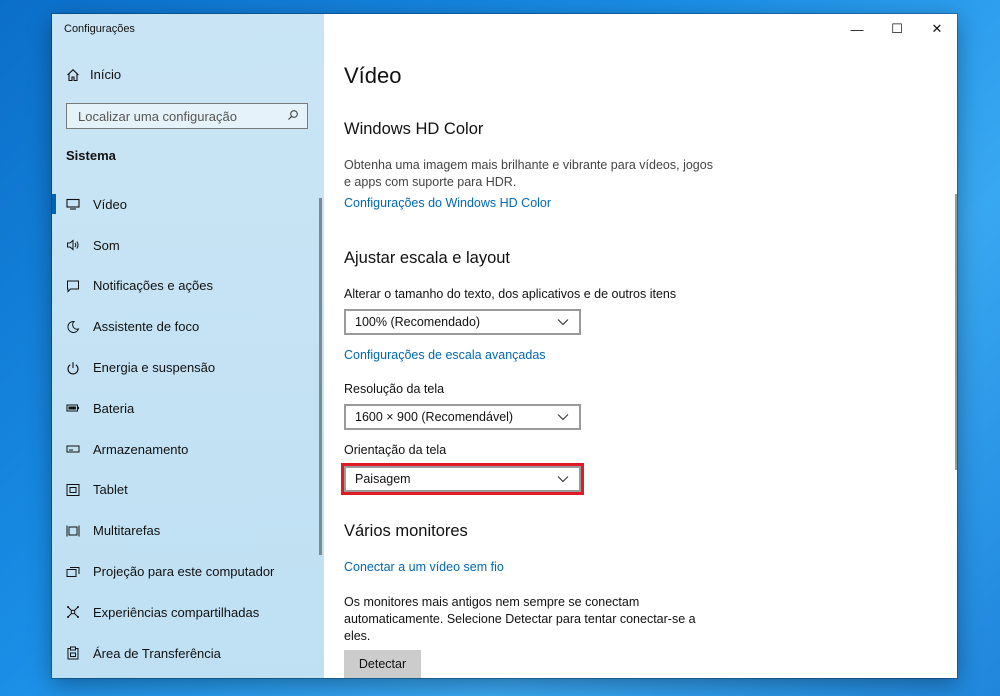 The image size is (1000, 696). Describe the element at coordinates (73, 449) in the screenshot. I see `storage-icon` at that location.